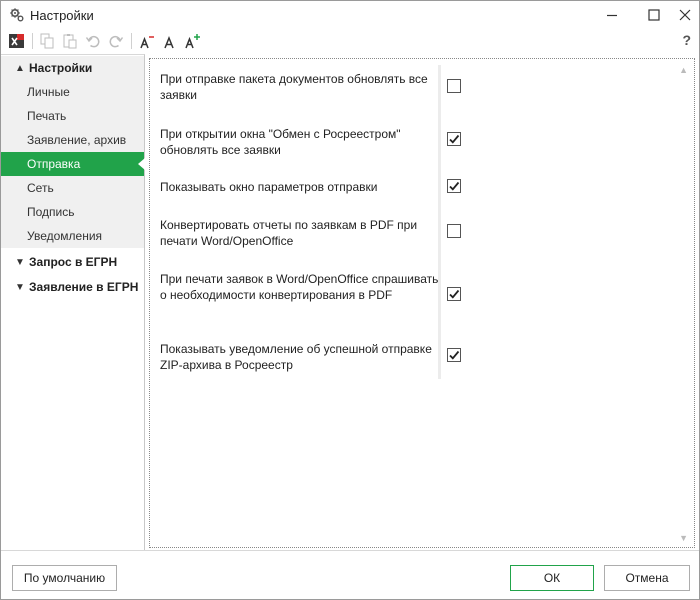  I want to click on scroll-down-icon: ▼, so click(683, 538).